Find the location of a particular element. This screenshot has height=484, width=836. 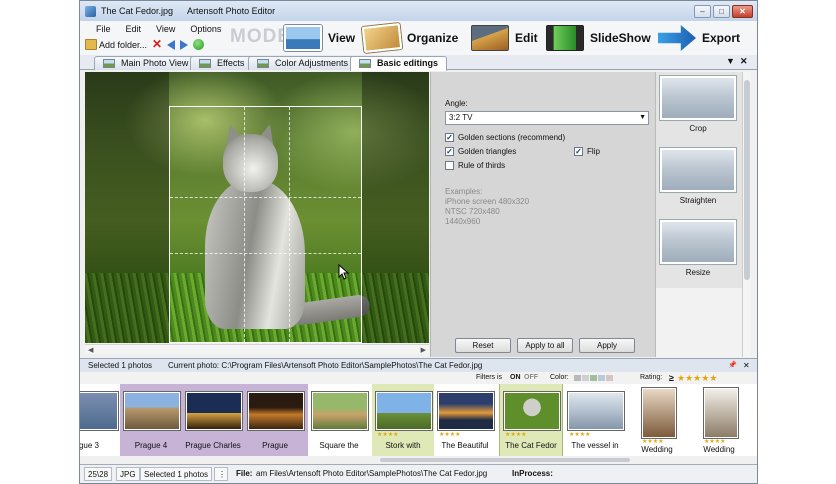

rule-of-thirds-label: Rule of thirds is located at coordinates (482, 165).